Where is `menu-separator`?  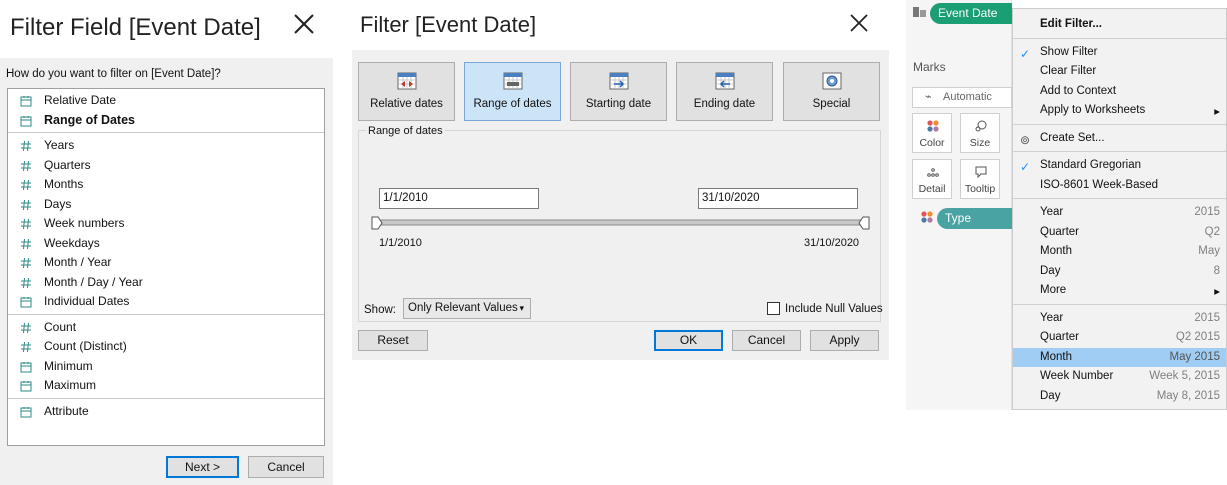 menu-separator is located at coordinates (1119, 304).